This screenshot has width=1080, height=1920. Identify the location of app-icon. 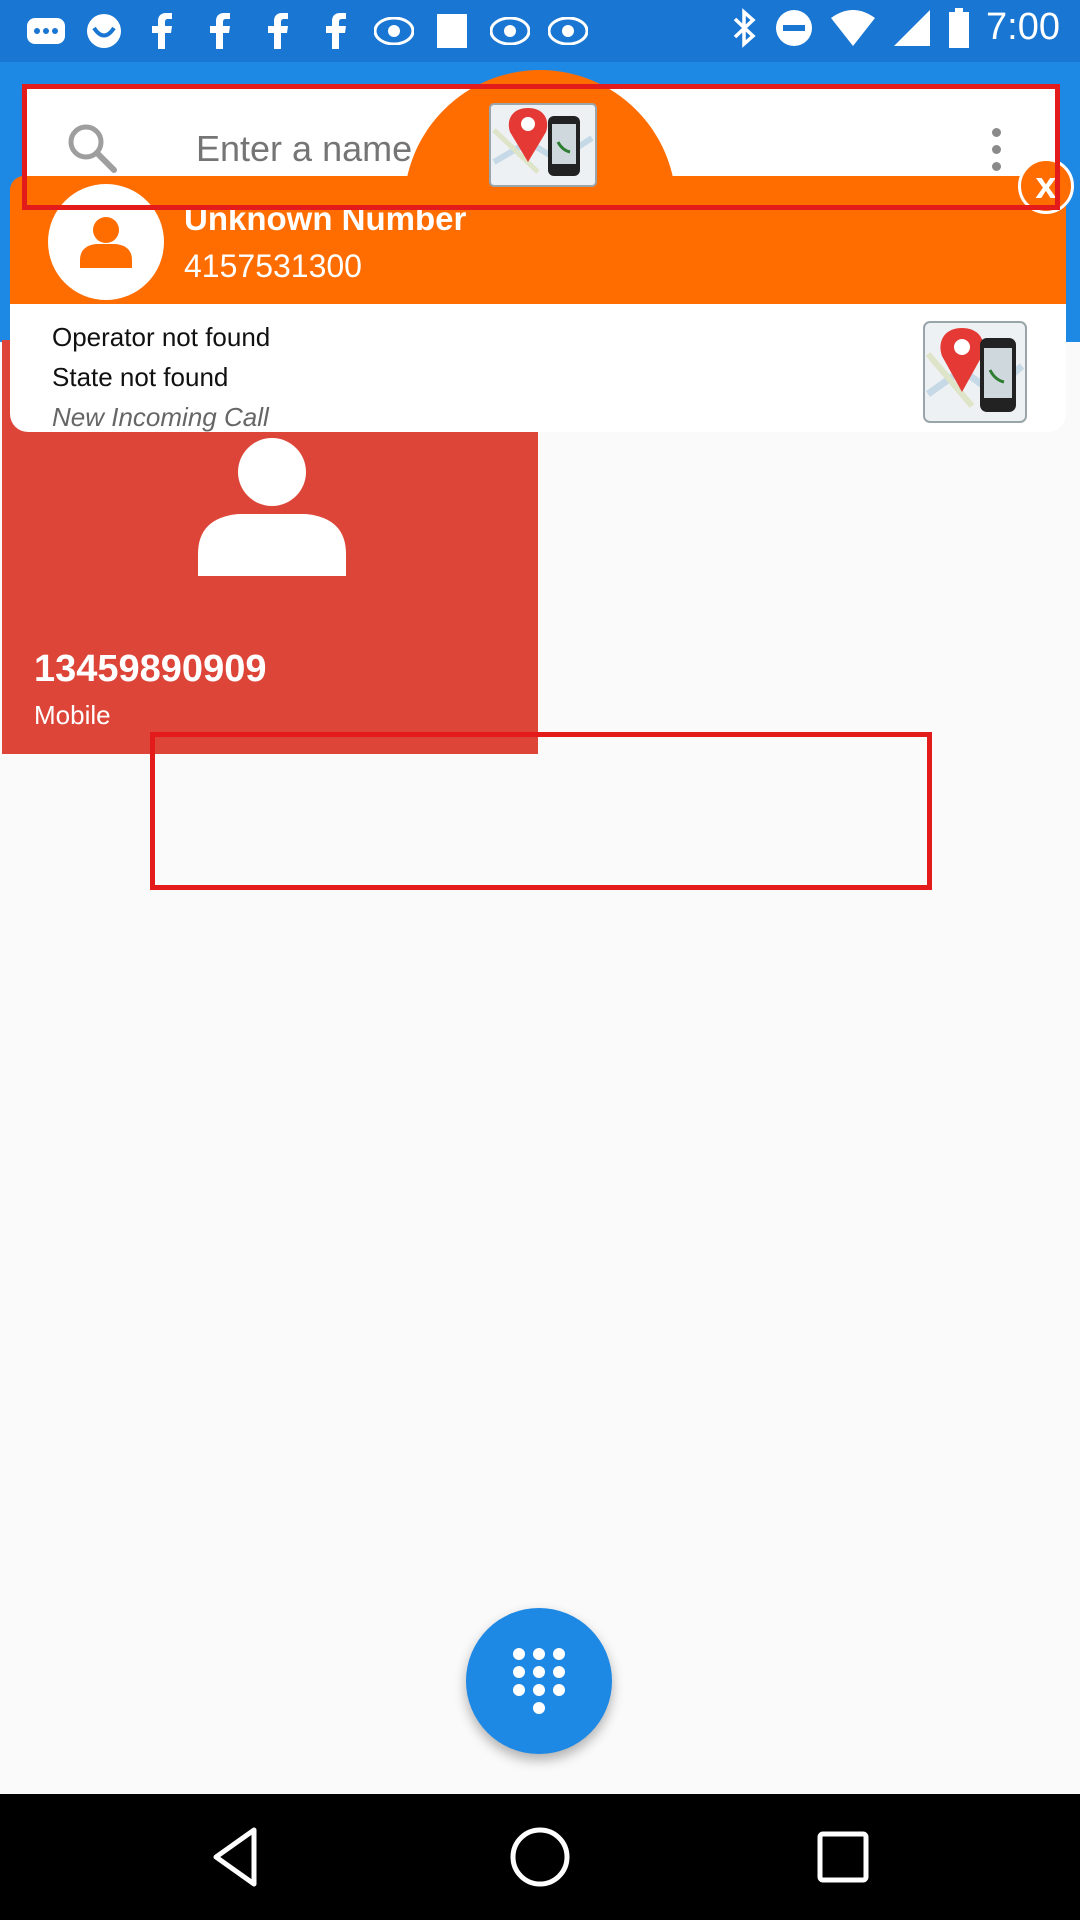
(104, 31).